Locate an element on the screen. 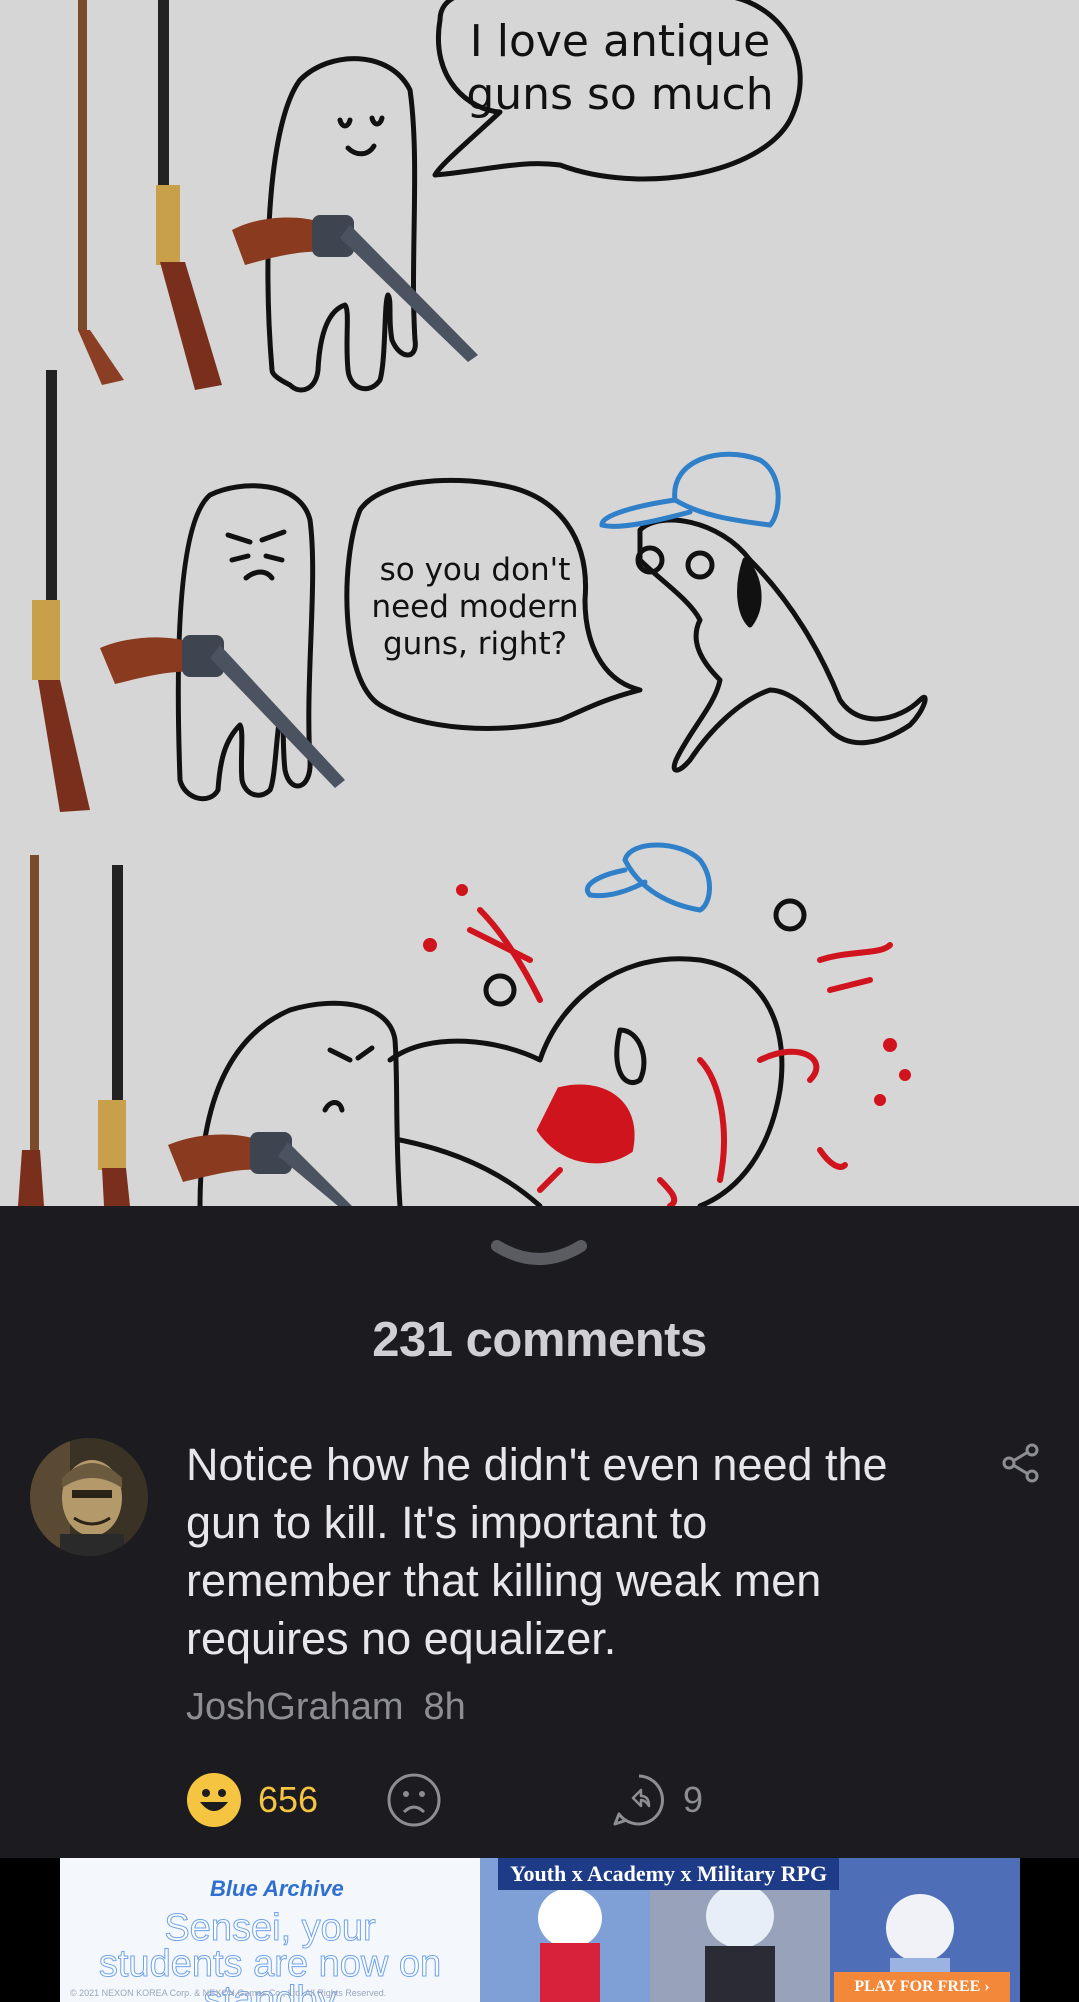 The width and height of the screenshot is (1079, 2002). reply-icon is located at coordinates (638, 1800).